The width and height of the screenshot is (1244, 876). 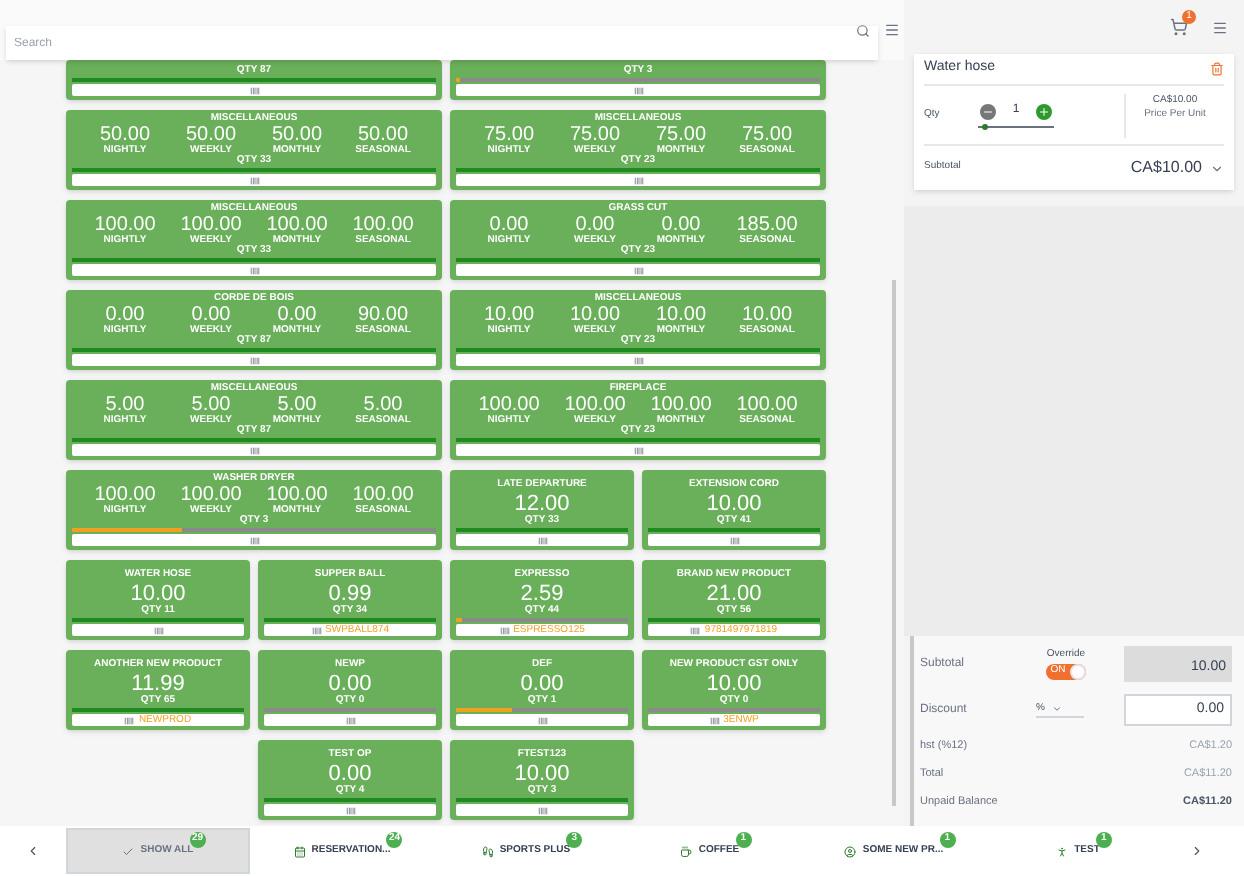 I want to click on price-value: 90.00, so click(x=383, y=316).